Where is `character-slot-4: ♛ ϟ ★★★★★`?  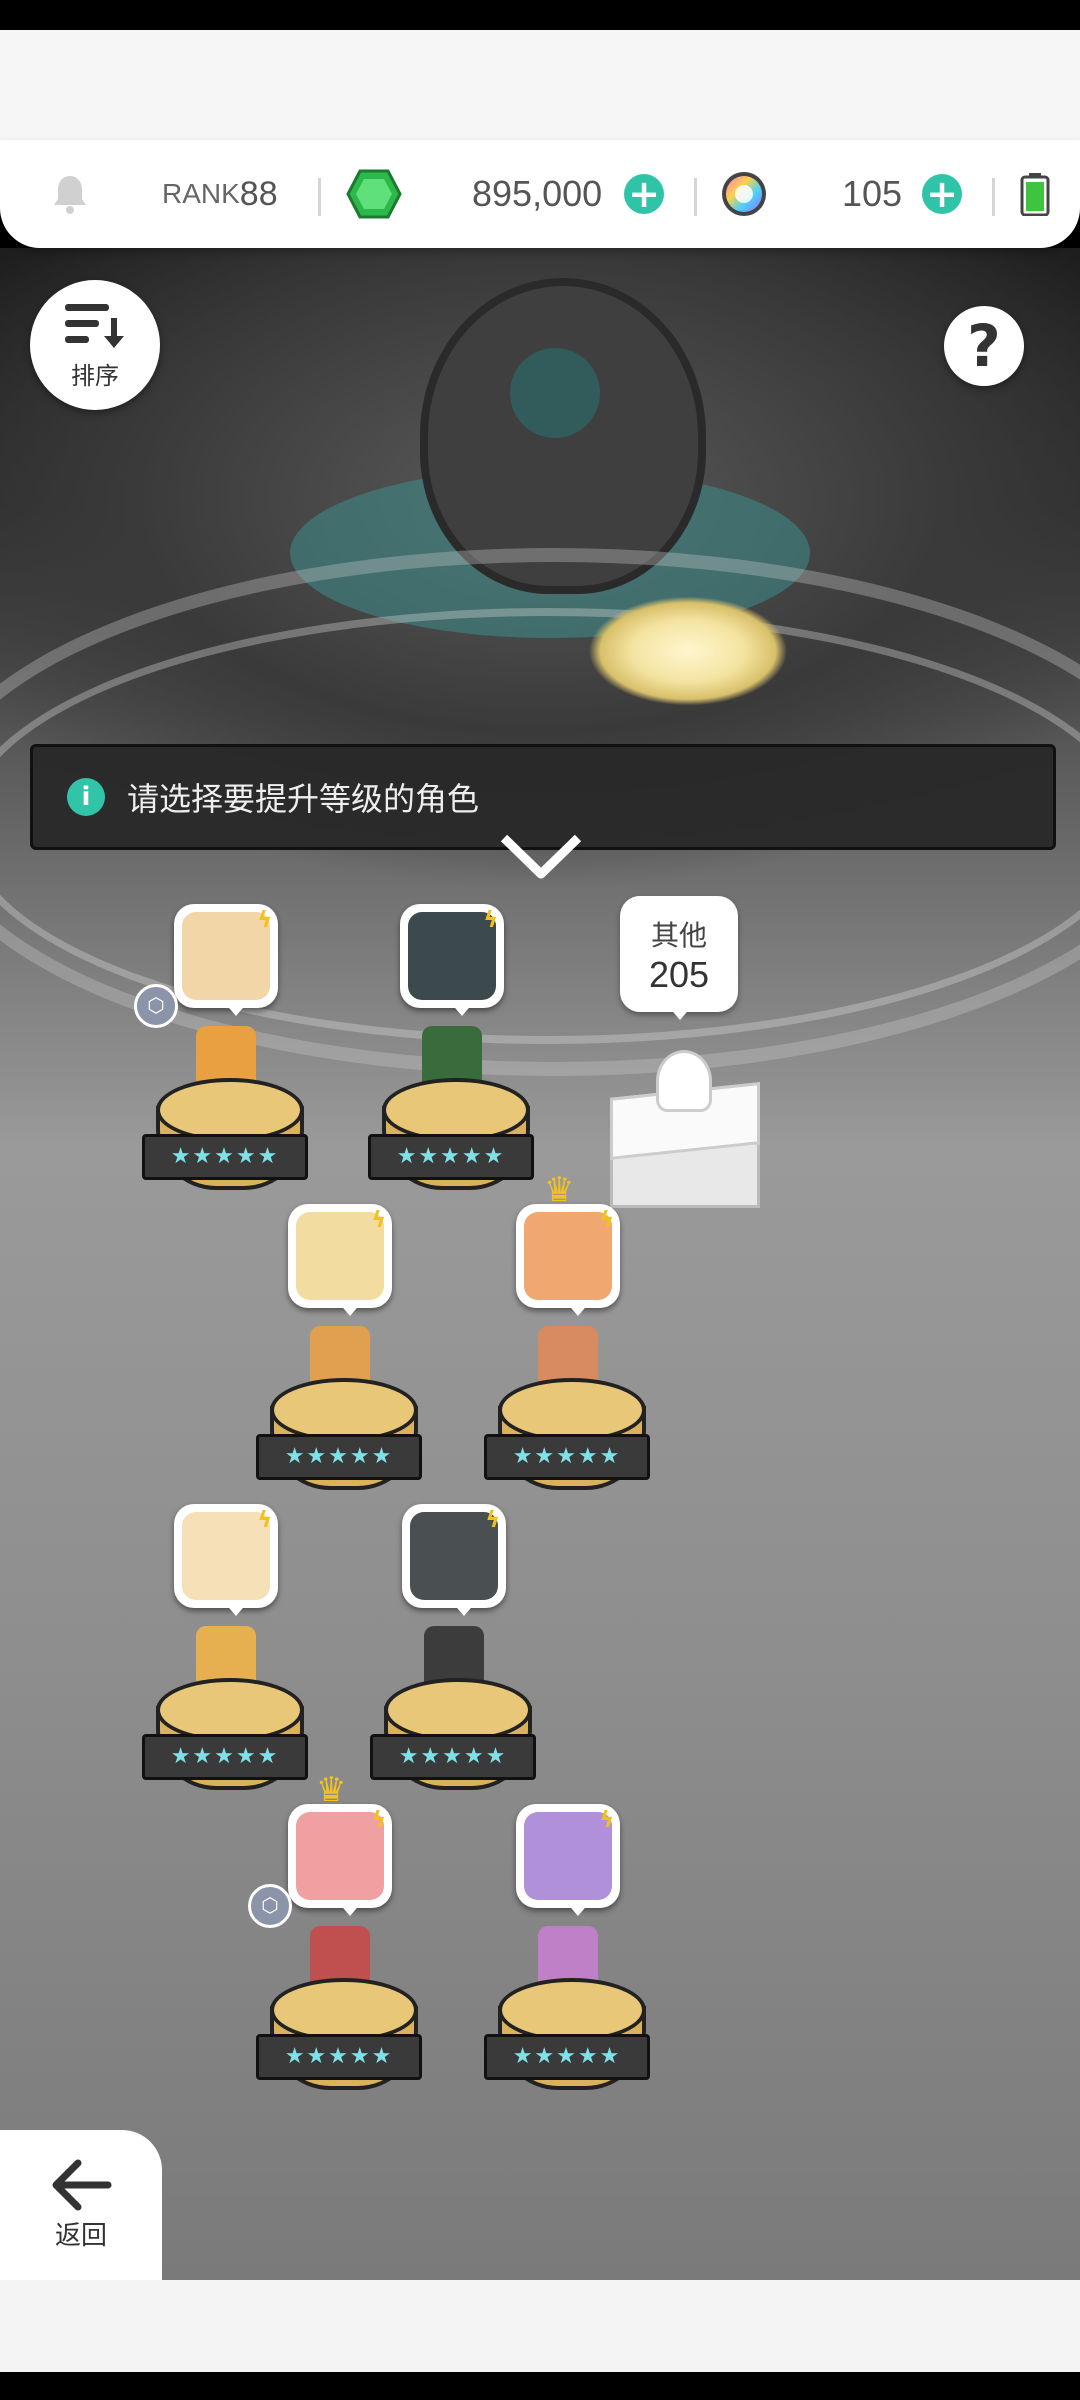
character-slot-4: ♛ ϟ ★★★★★ is located at coordinates (568, 1352).